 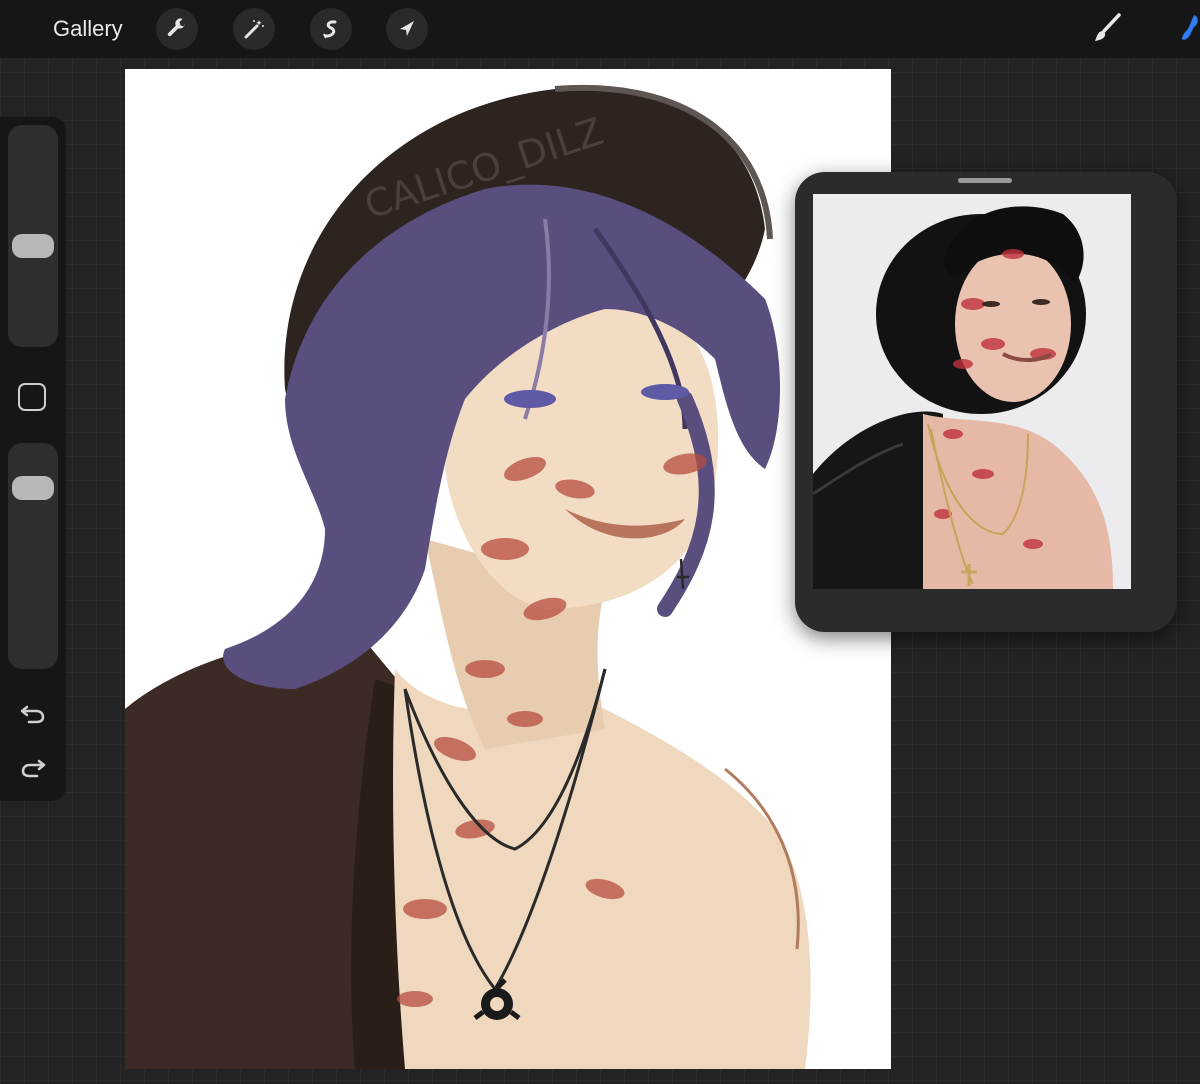 What do you see at coordinates (32, 397) in the screenshot?
I see `modify-button` at bounding box center [32, 397].